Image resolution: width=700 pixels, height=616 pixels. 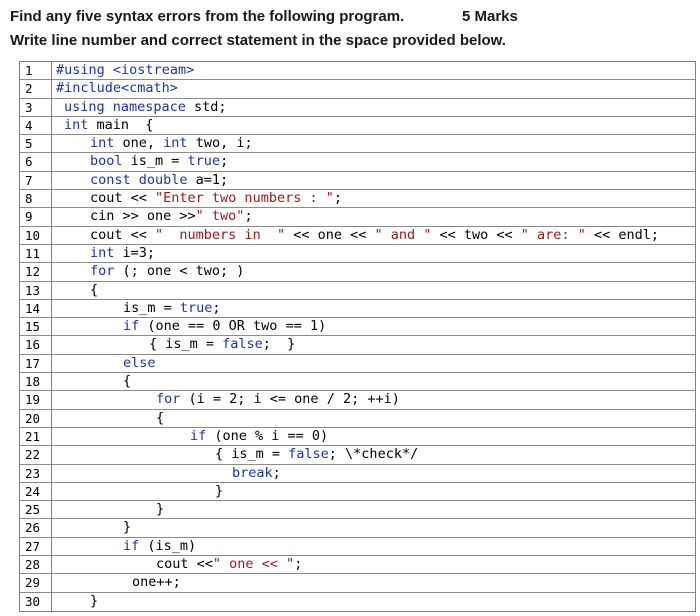 What do you see at coordinates (36, 125) in the screenshot?
I see `line-number: 4` at bounding box center [36, 125].